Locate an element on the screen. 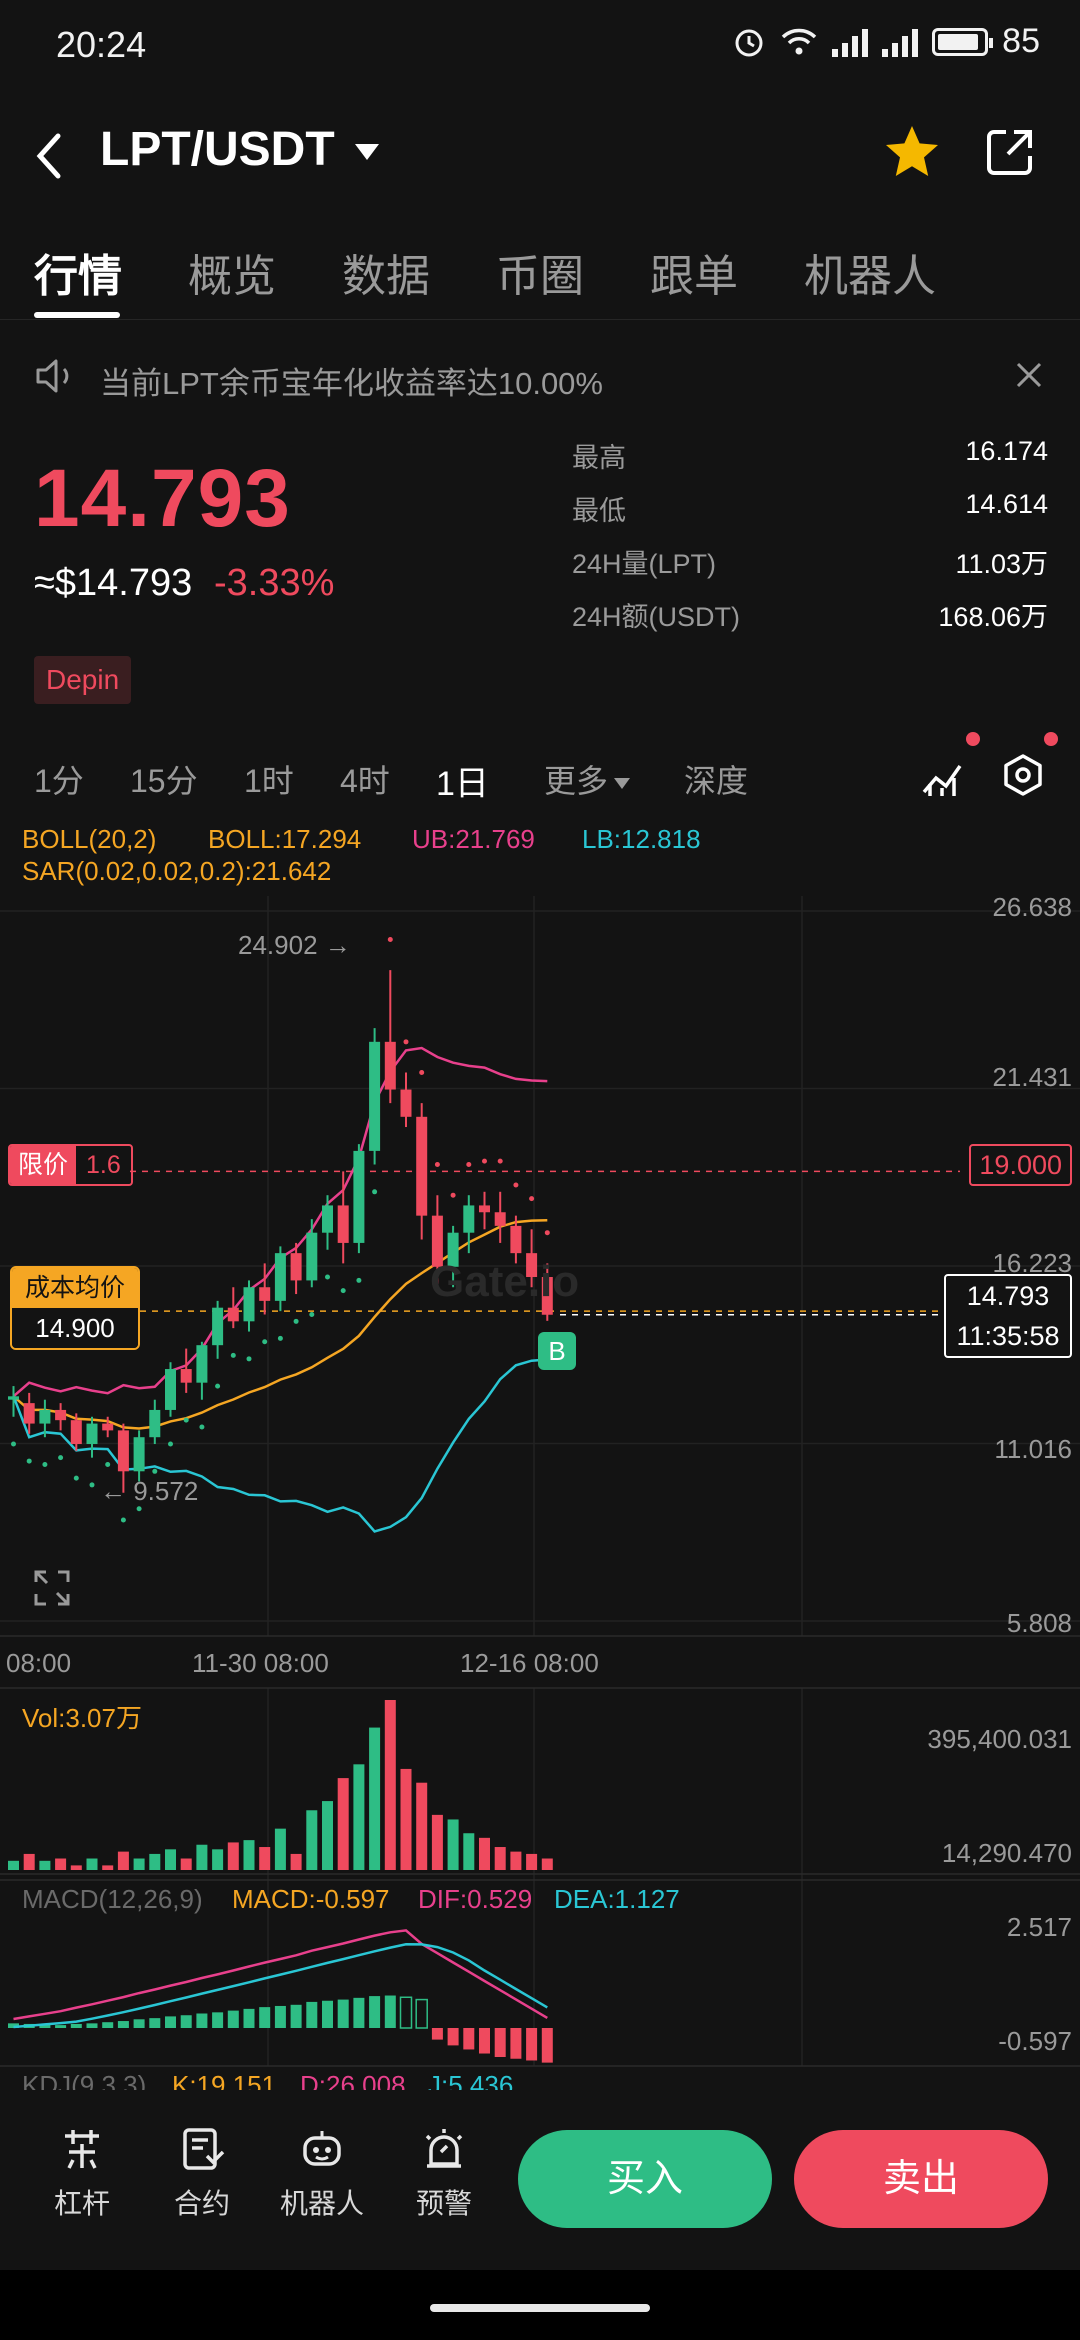 This screenshot has height=2340, width=1080. vol-value: Vol:3.07万 is located at coordinates (82, 1718).